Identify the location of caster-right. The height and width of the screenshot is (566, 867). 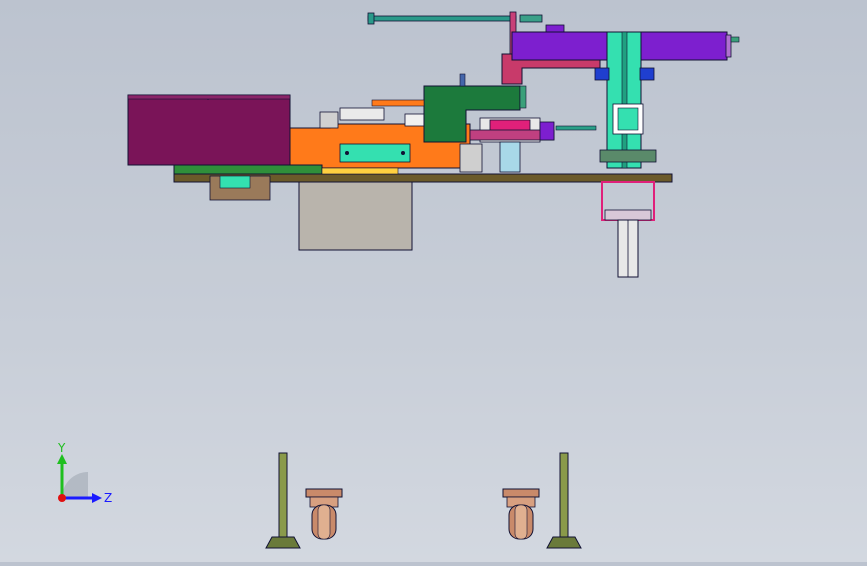
(521, 514).